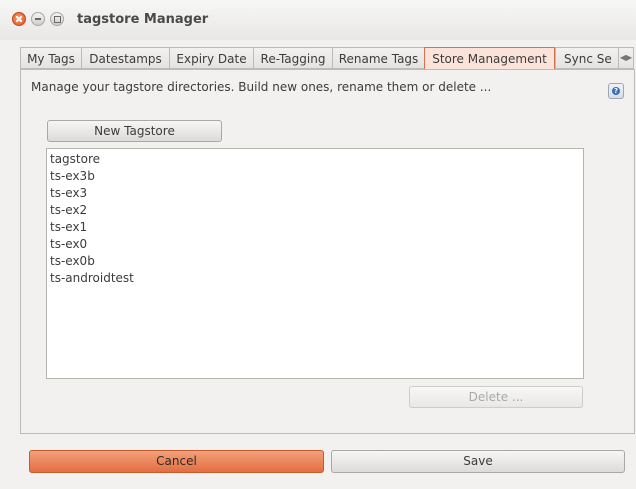  What do you see at coordinates (125, 58) in the screenshot?
I see `tab-datestamps: Datestamps` at bounding box center [125, 58].